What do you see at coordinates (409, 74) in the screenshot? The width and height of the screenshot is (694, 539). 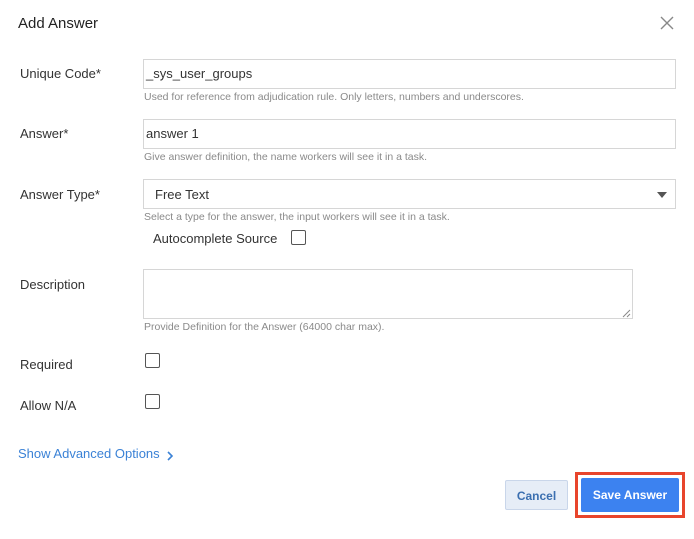 I see `unique-code-input: _sys_user_groups` at bounding box center [409, 74].